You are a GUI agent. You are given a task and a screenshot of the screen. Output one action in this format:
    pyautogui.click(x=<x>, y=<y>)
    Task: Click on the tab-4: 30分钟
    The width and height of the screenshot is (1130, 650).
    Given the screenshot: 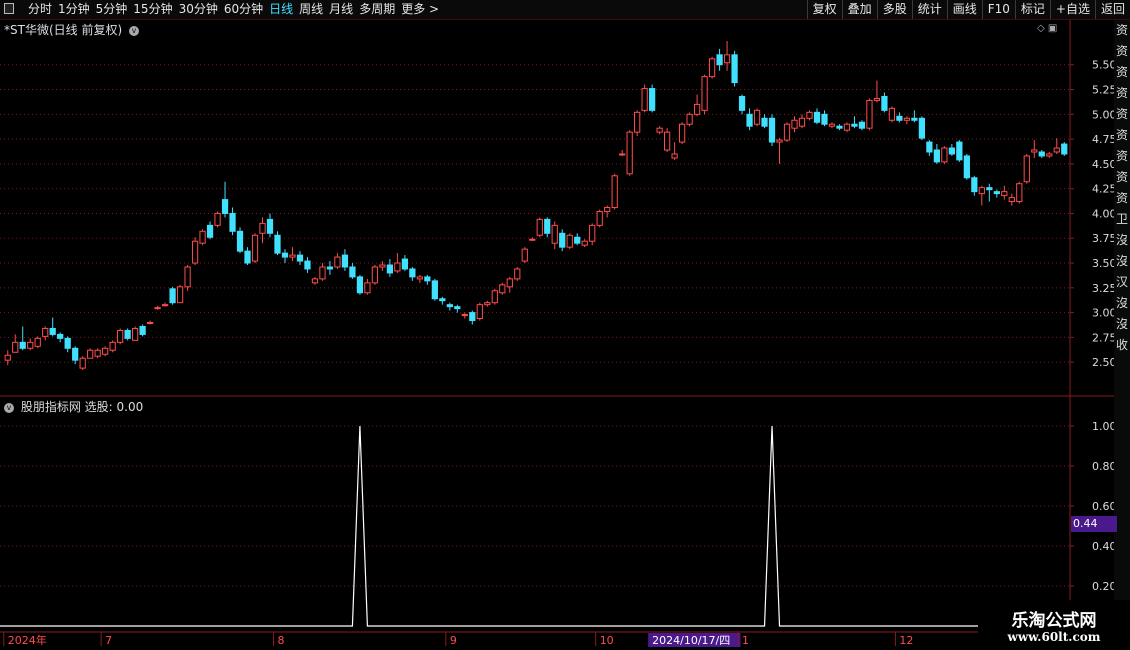 What is the action you would take?
    pyautogui.click(x=198, y=9)
    